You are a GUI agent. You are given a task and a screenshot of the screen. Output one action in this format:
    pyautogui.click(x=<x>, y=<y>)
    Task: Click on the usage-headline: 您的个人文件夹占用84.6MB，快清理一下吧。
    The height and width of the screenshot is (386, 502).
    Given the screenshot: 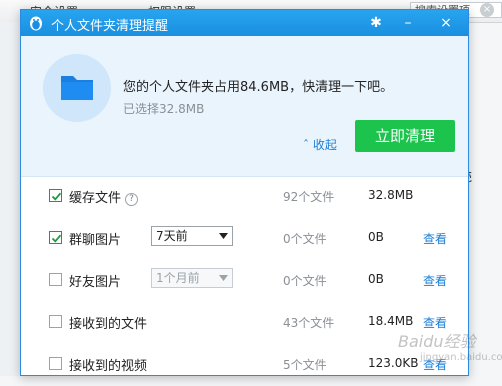 What is the action you would take?
    pyautogui.click(x=258, y=87)
    